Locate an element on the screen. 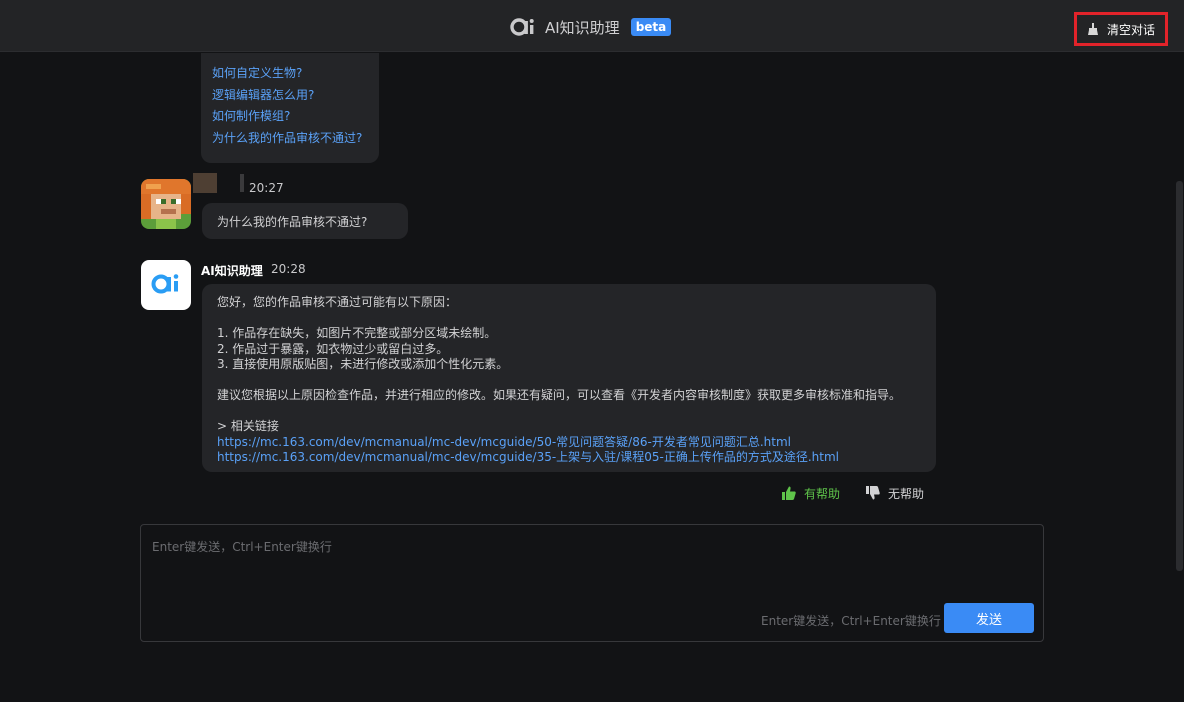 The width and height of the screenshot is (1184, 702). message-composer: Enter键发送，Ctrl+Enter键换行 发送 is located at coordinates (592, 583).